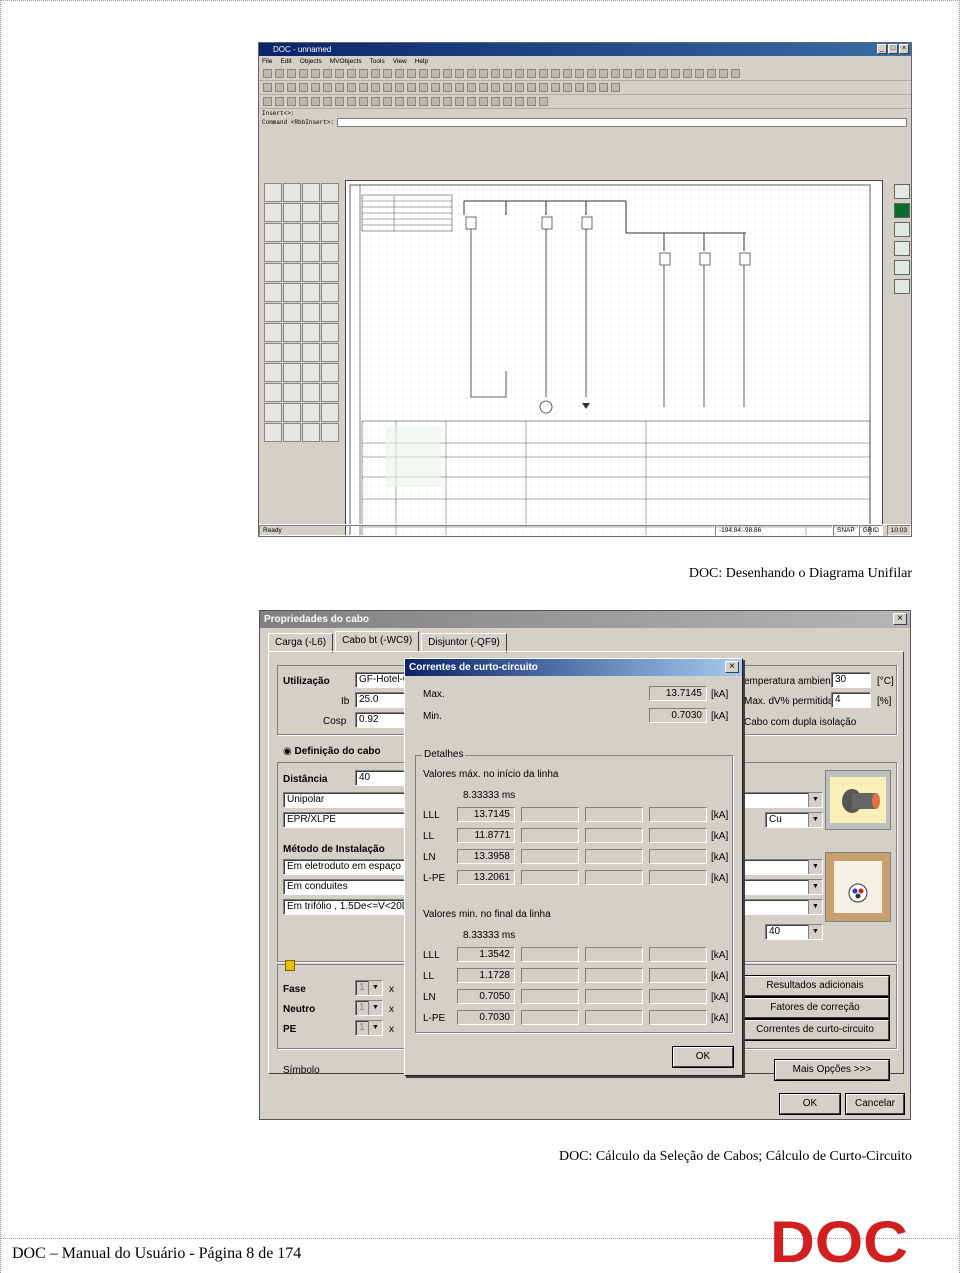 The height and width of the screenshot is (1273, 960). I want to click on command-input, so click(622, 122).